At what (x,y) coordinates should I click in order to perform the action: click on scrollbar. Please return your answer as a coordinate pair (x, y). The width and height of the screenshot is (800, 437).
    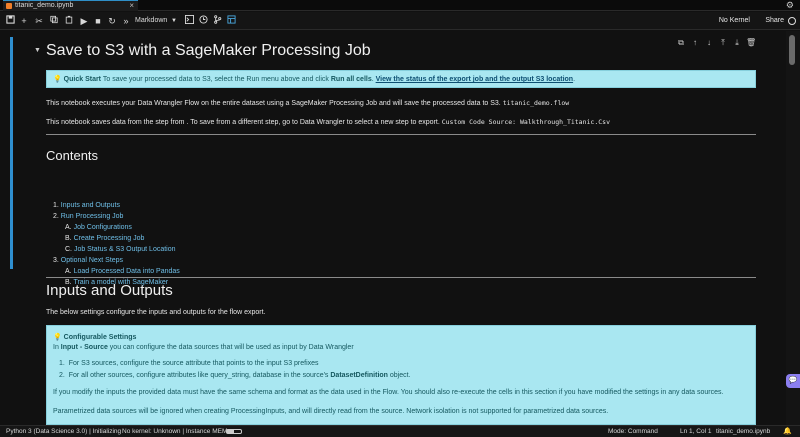
    Looking at the image, I should click on (793, 228).